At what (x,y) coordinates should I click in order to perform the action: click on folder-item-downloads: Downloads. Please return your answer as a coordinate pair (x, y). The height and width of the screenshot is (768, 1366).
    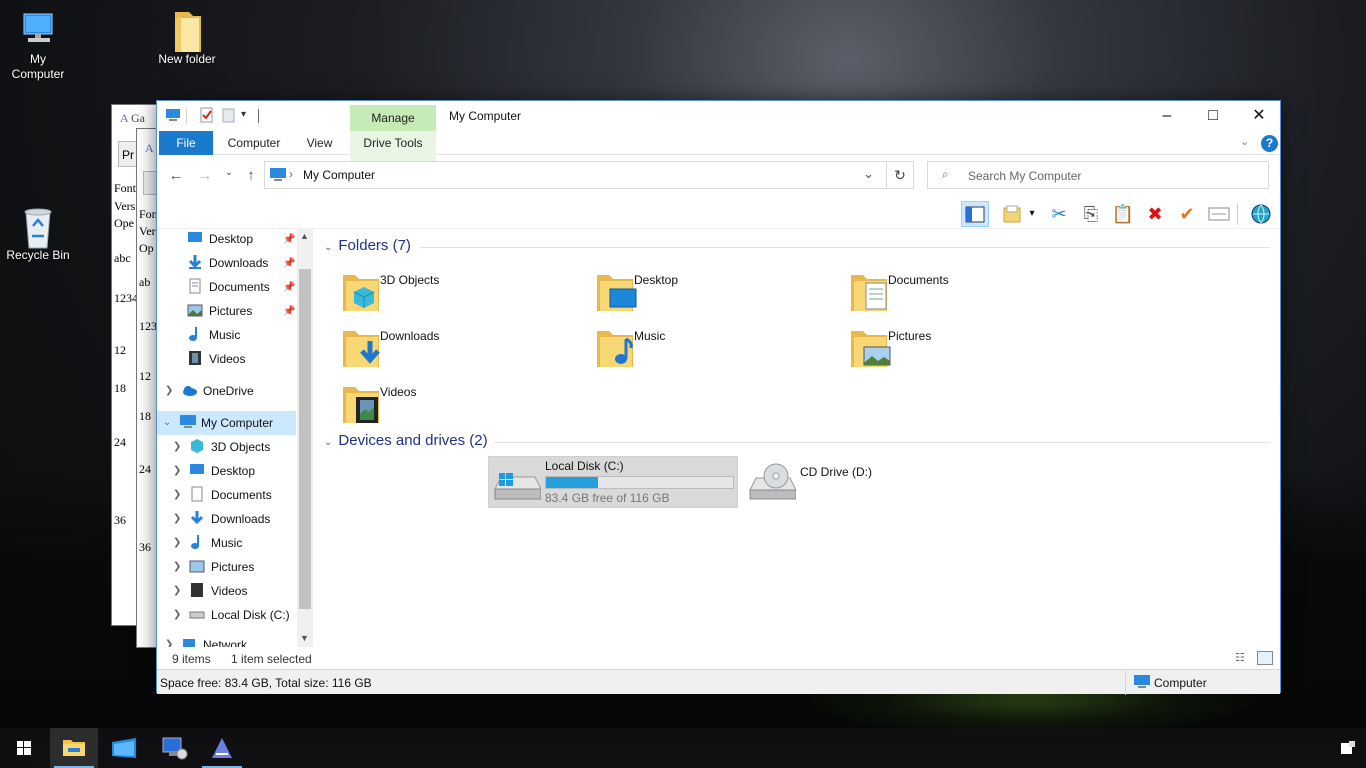
    Looking at the image, I should click on (449, 347).